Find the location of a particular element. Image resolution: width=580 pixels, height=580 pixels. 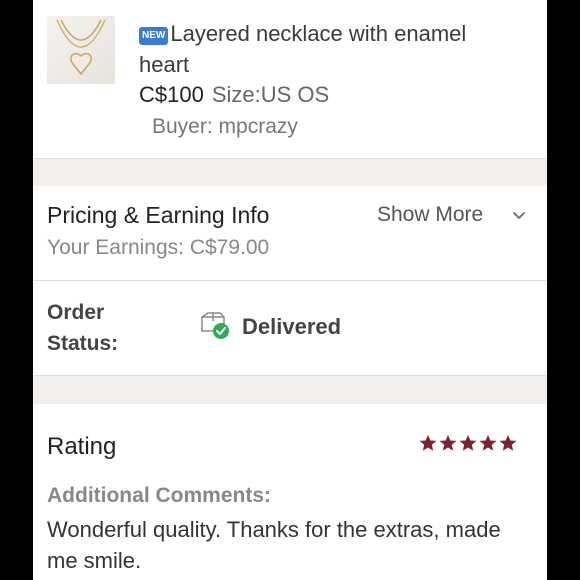

new-badge: NEW is located at coordinates (154, 36).